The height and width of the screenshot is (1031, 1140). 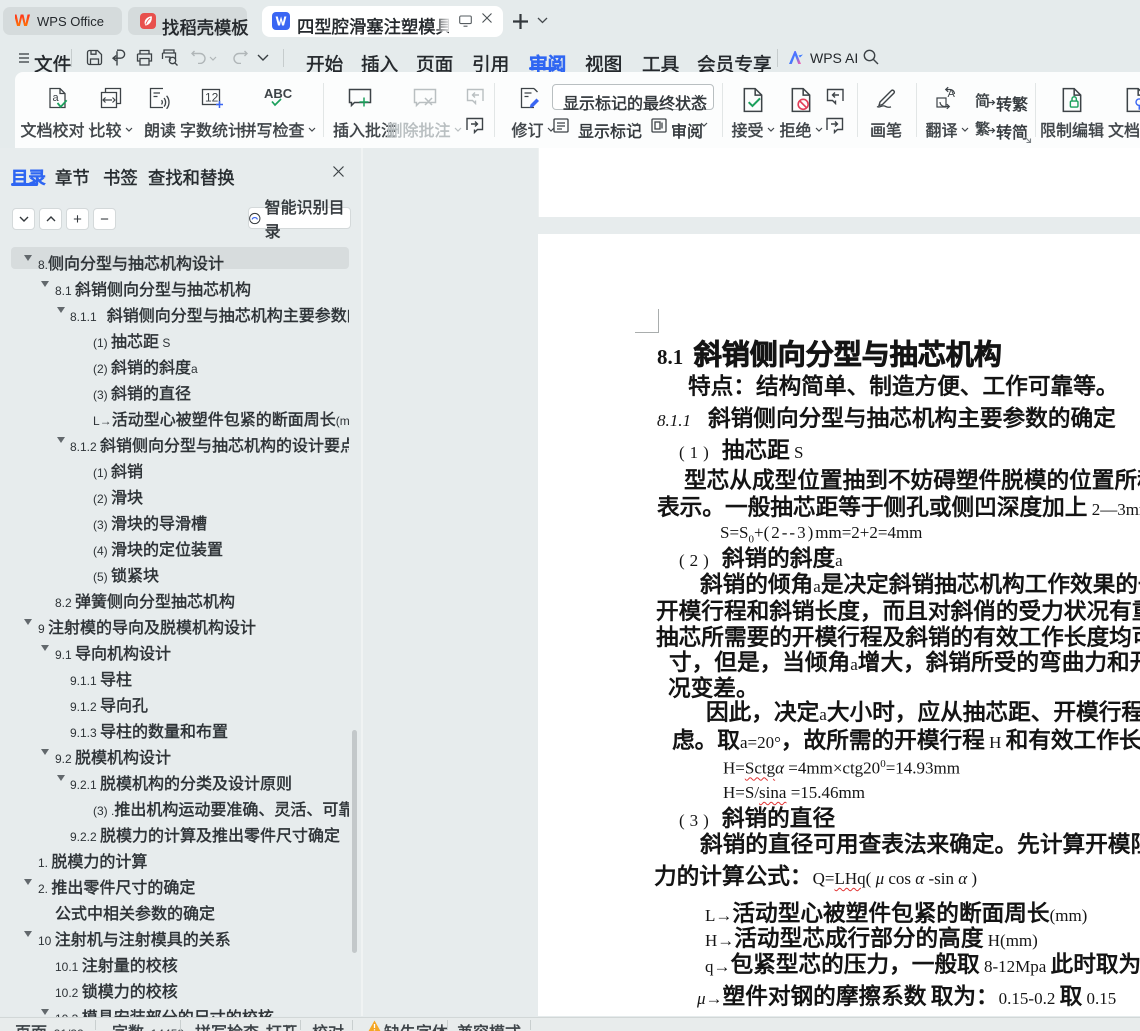 What do you see at coordinates (56, 98) in the screenshot?
I see `svg-text: a` at bounding box center [56, 98].